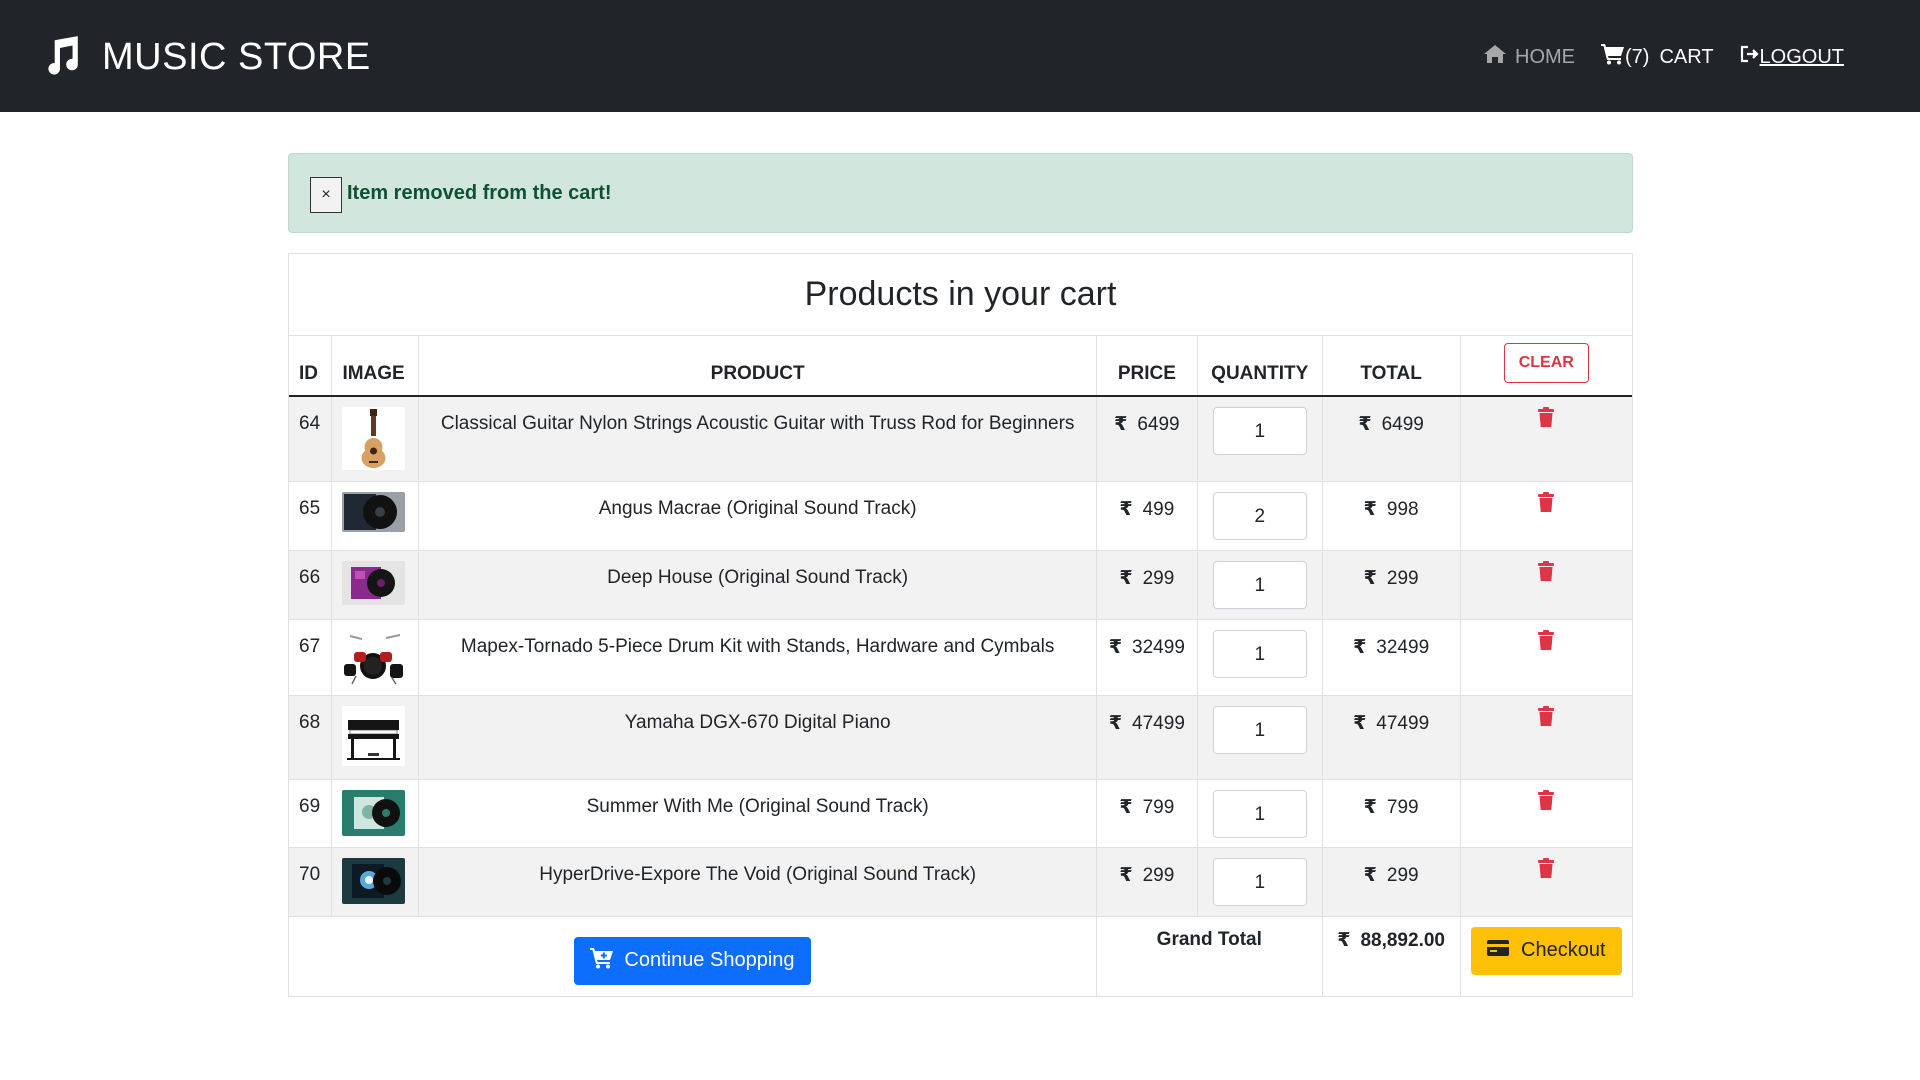  Describe the element at coordinates (1146, 366) in the screenshot. I see `header-price: PRICE` at that location.